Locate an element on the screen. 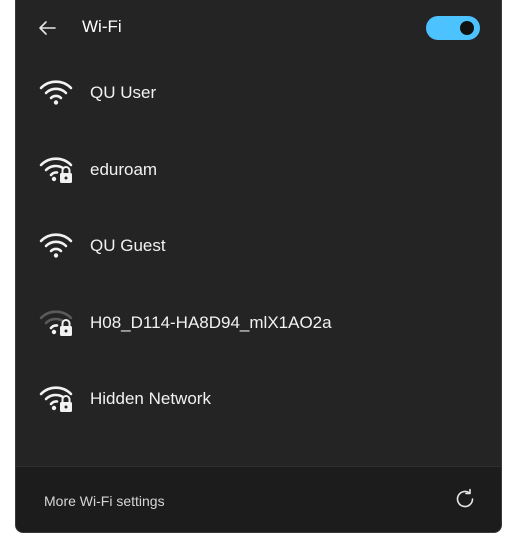  network-item: H08_D114-HA8D94_mlX1AO2a is located at coordinates (258, 324).